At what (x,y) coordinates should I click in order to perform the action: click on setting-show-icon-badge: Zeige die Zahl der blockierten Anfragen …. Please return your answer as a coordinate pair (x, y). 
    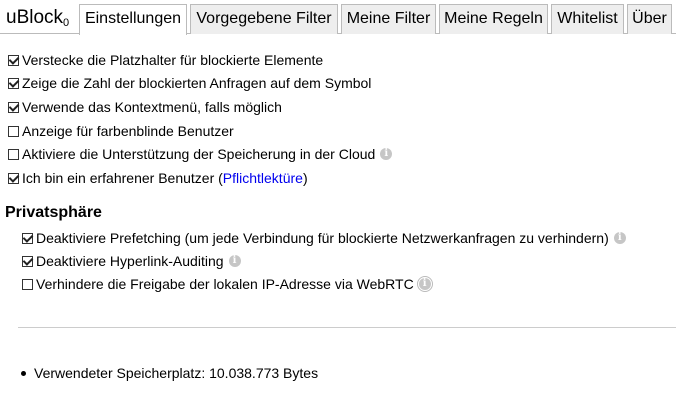
    Looking at the image, I should click on (189, 83).